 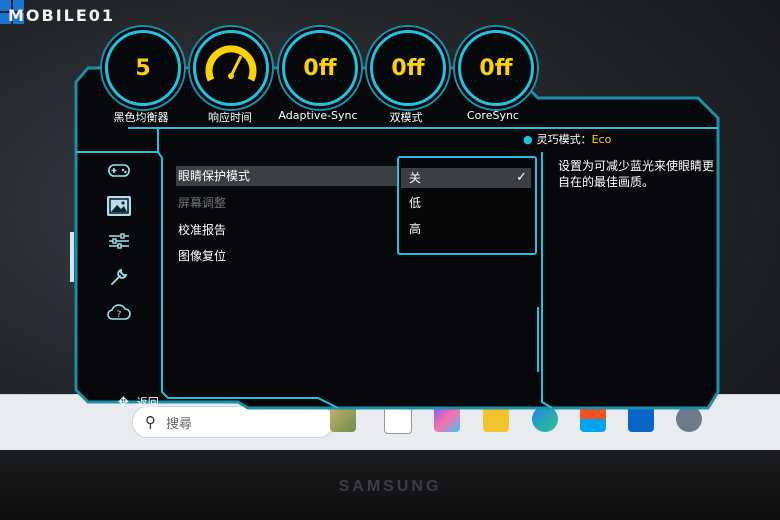 What do you see at coordinates (636, 174) in the screenshot?
I see `setting-description: 设置为可减少蓝光来使眼睛更自在的最佳画质。` at bounding box center [636, 174].